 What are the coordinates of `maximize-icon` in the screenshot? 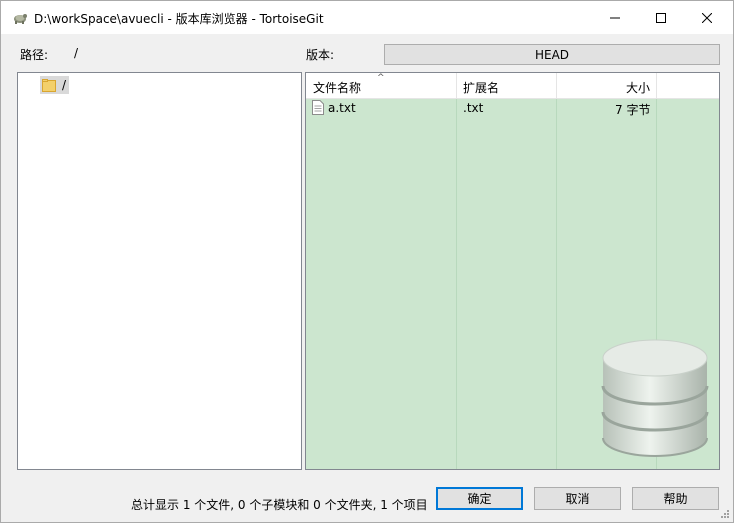 It's located at (661, 17).